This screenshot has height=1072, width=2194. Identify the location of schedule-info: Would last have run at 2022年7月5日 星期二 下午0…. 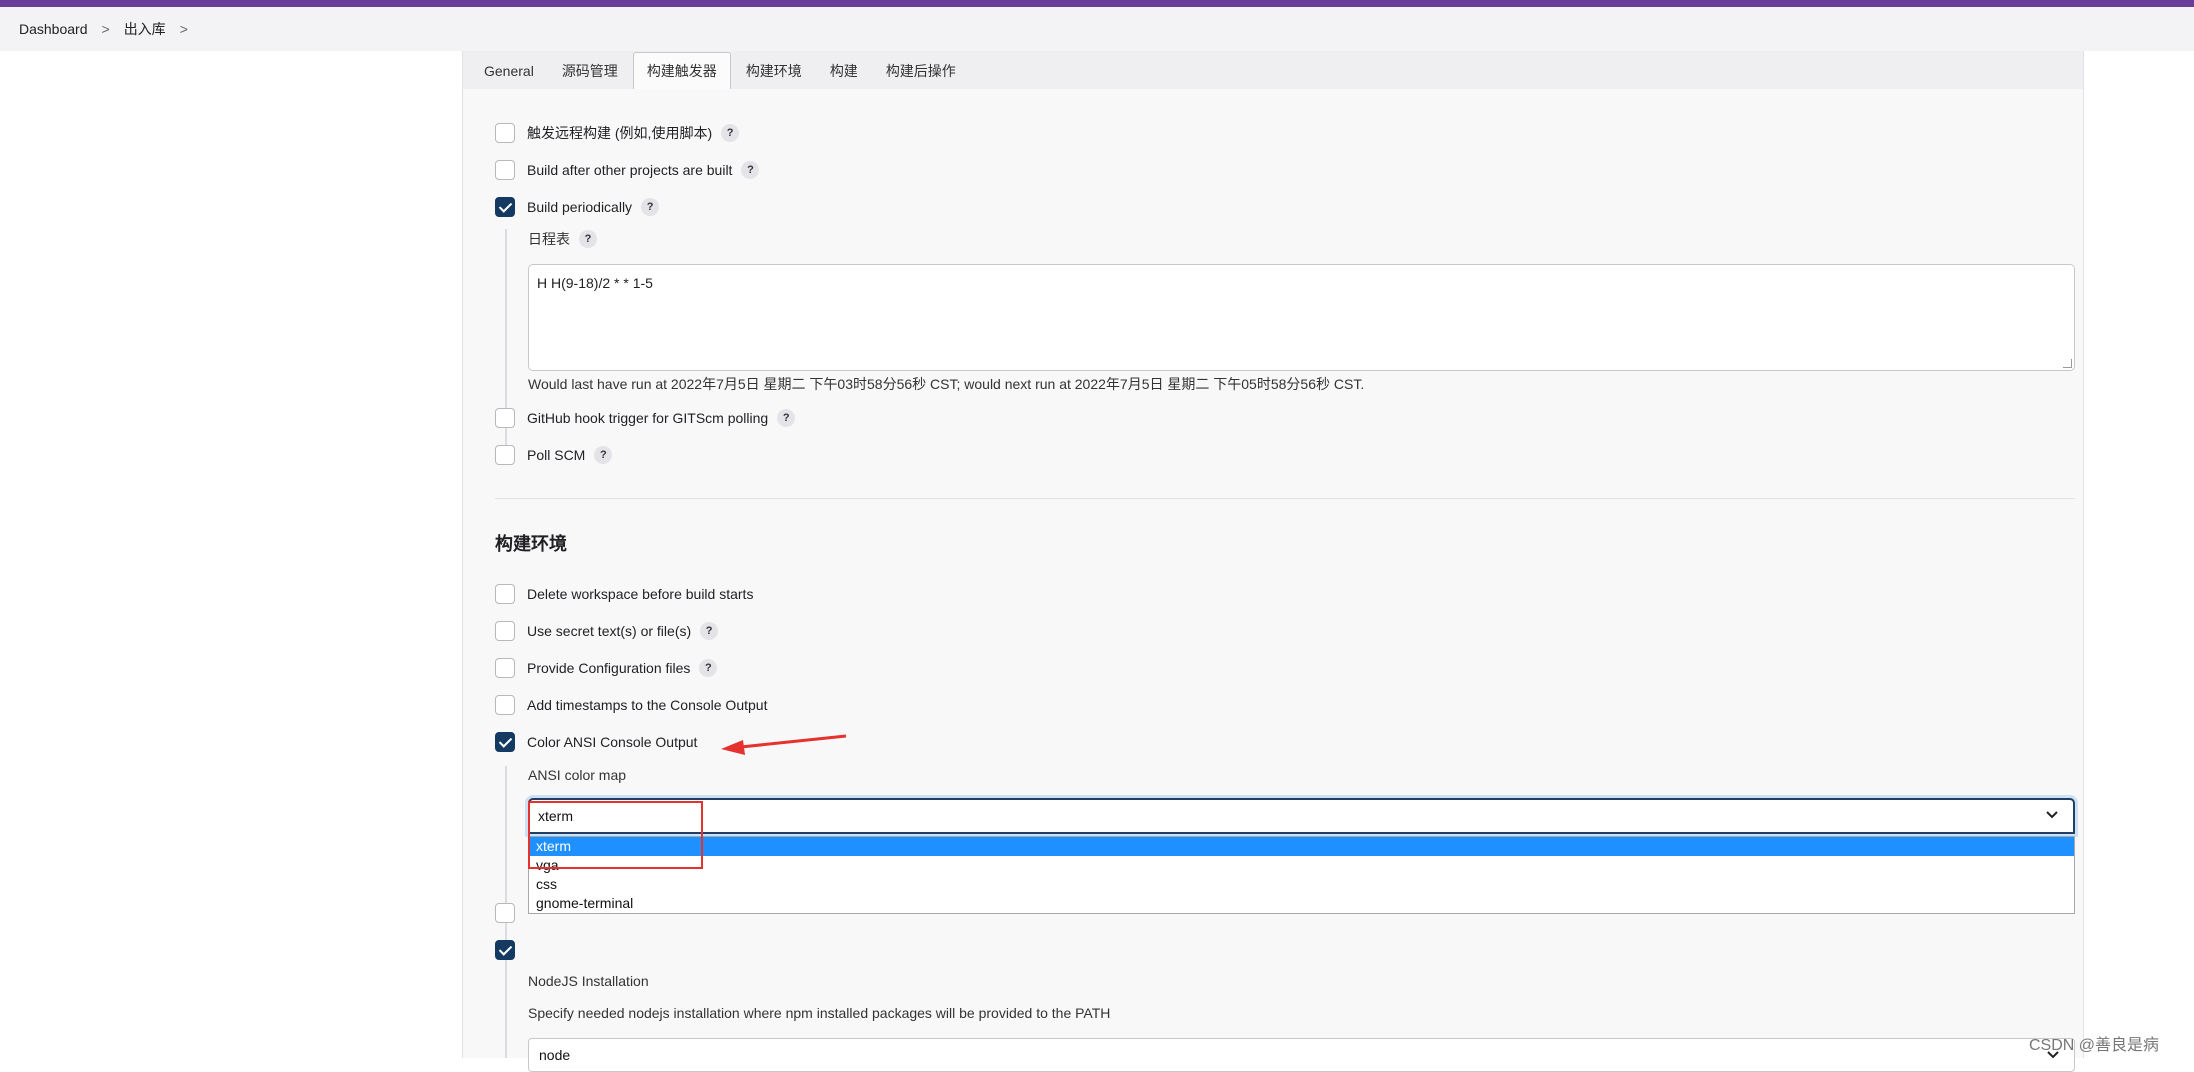
(946, 384).